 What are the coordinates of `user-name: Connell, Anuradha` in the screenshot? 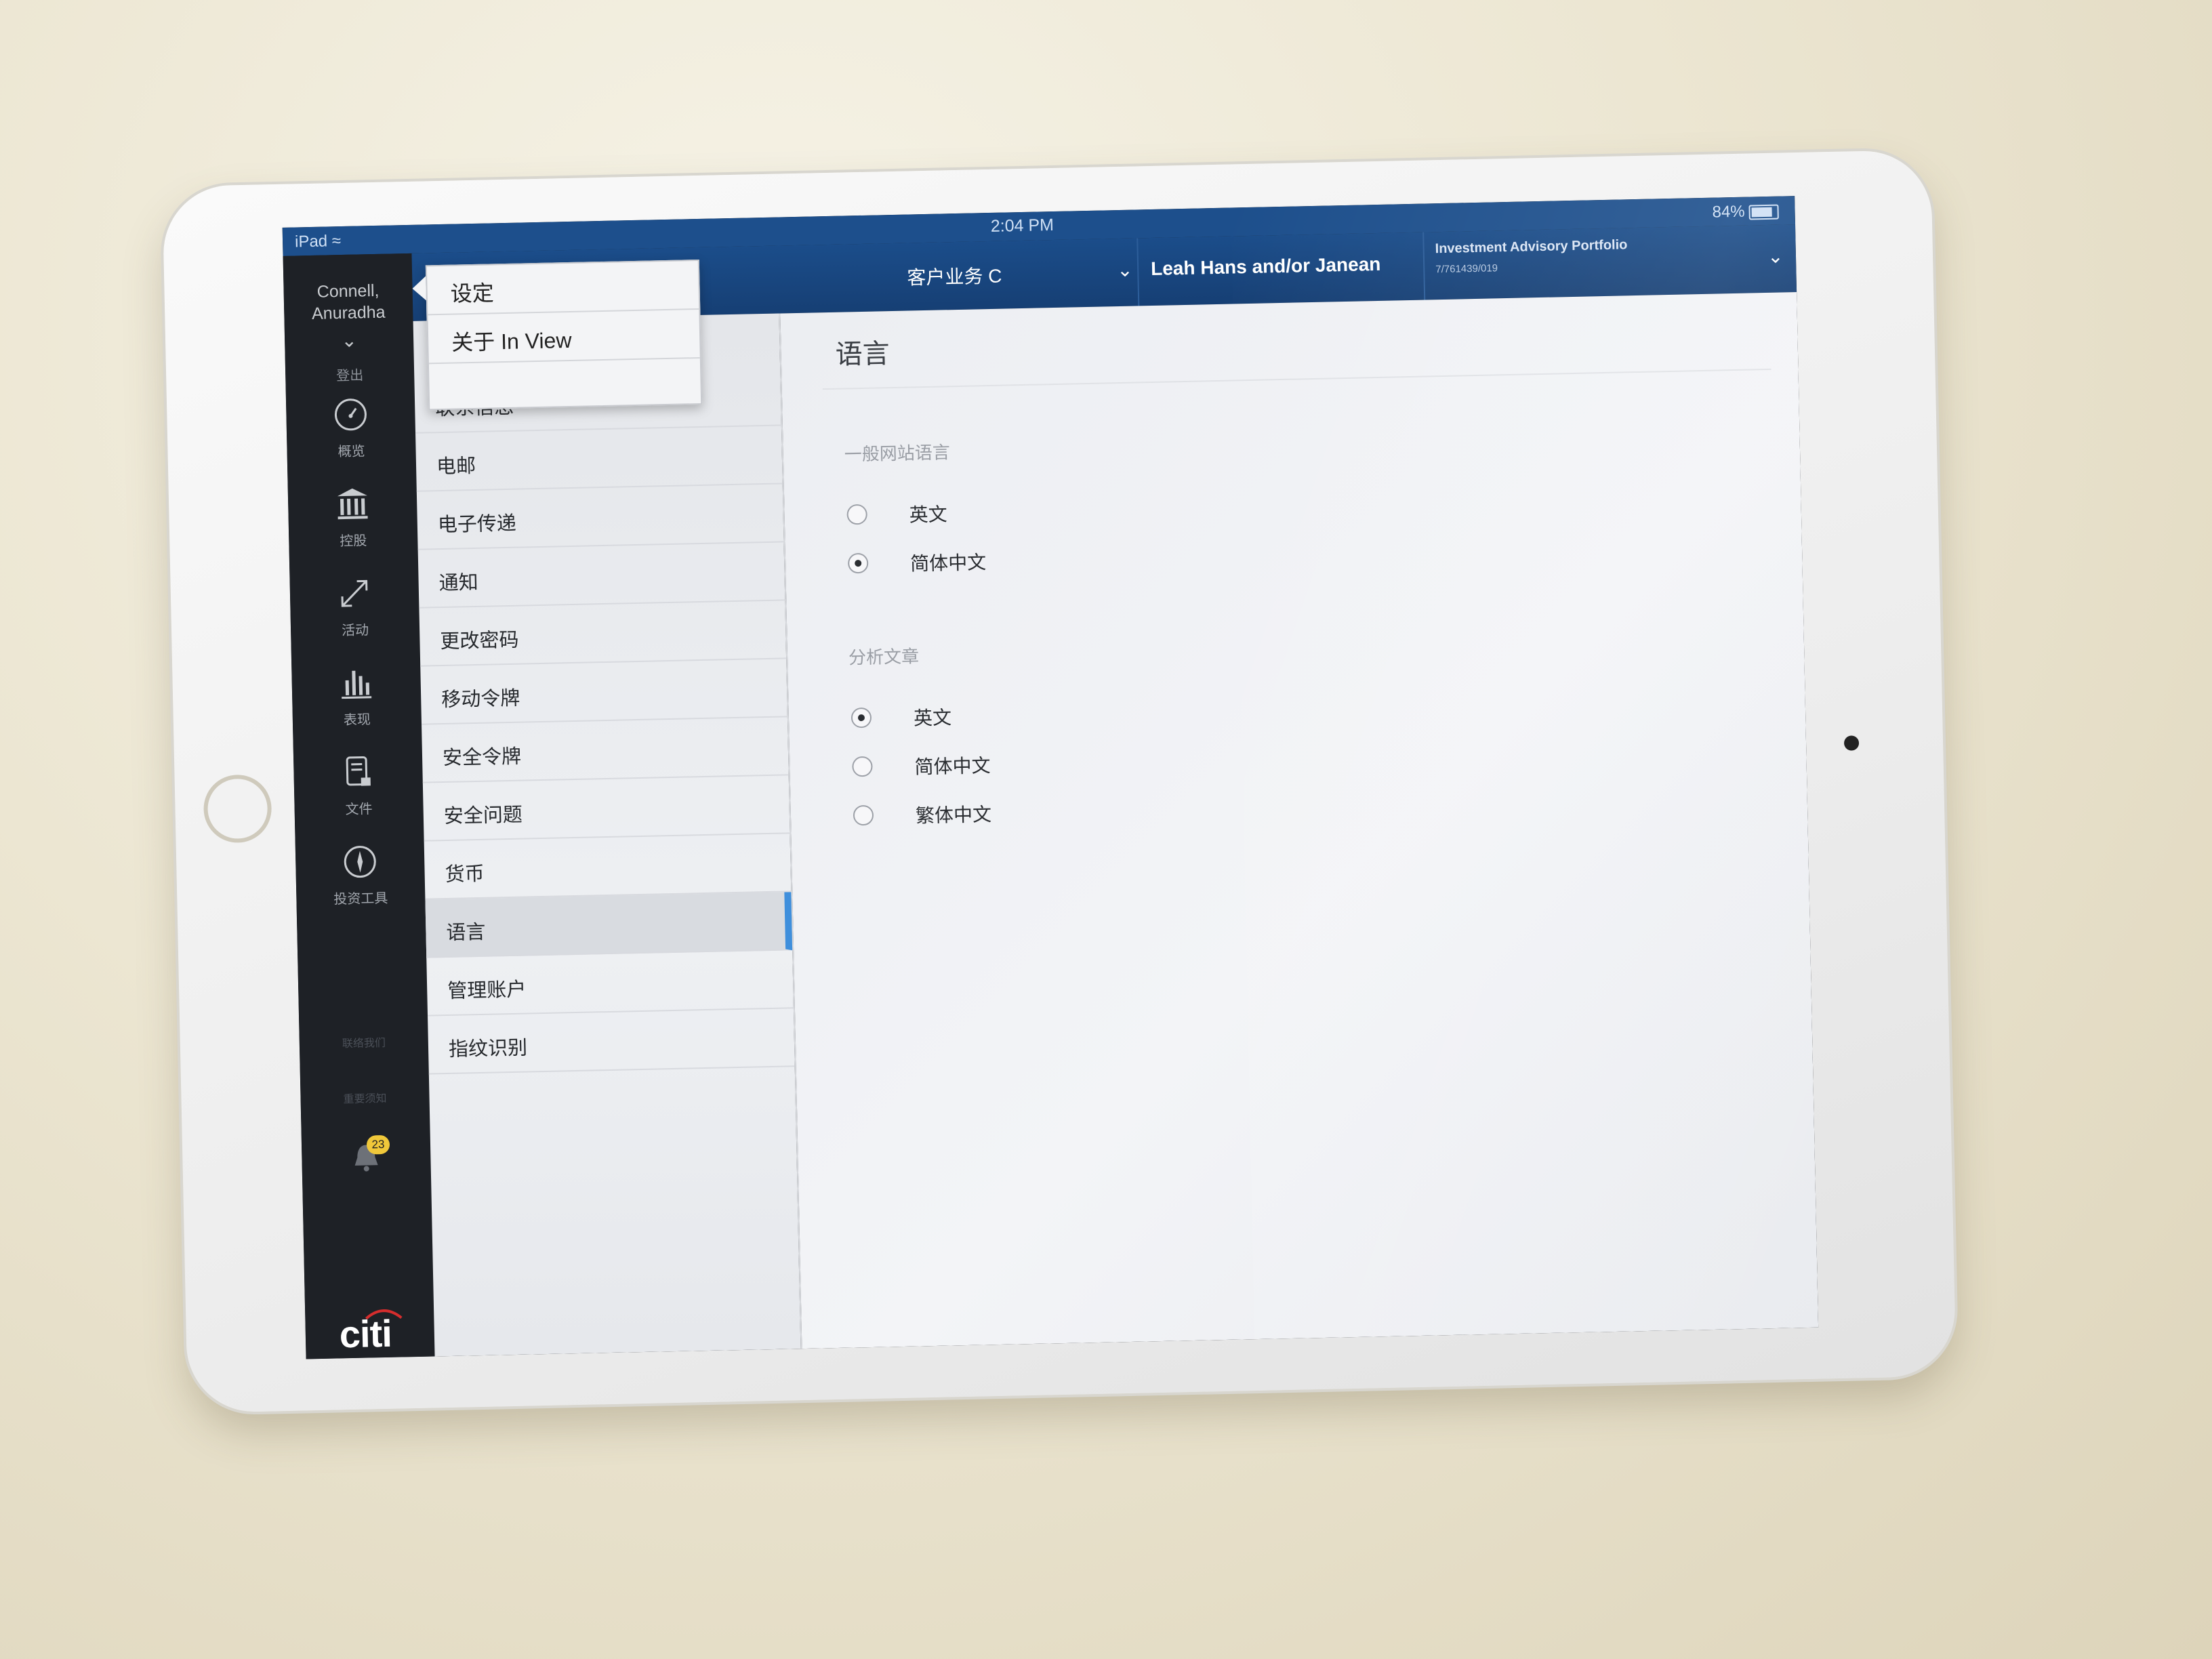 It's located at (348, 302).